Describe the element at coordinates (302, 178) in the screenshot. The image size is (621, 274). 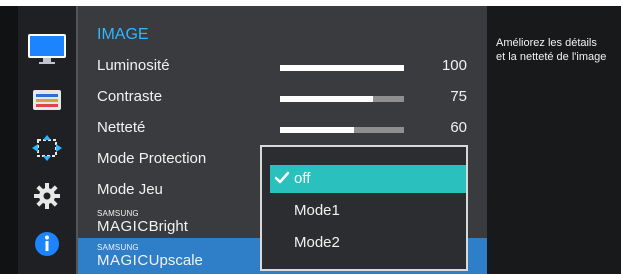
I see `option-label: off` at that location.